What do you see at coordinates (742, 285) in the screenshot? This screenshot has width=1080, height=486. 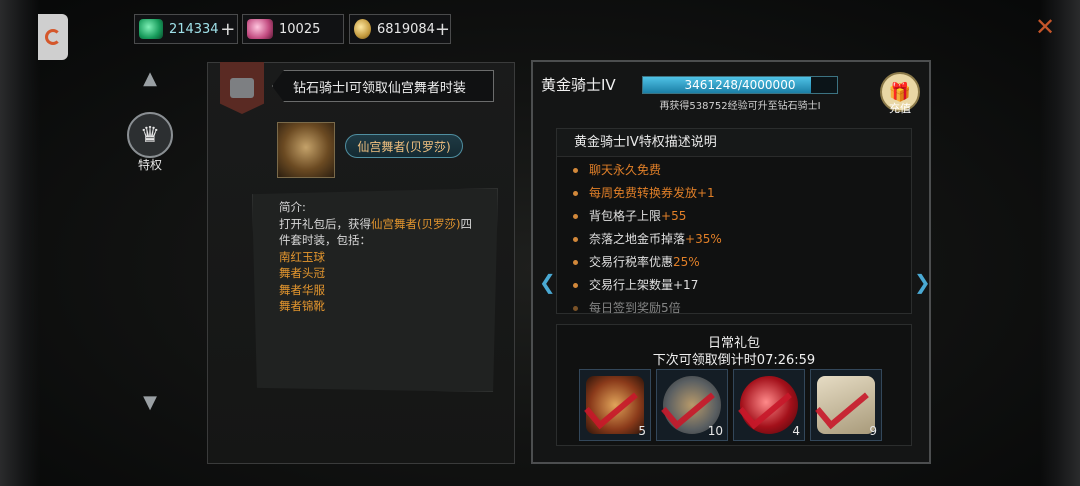 I see `perk-item: 交易行上架数量+17` at bounding box center [742, 285].